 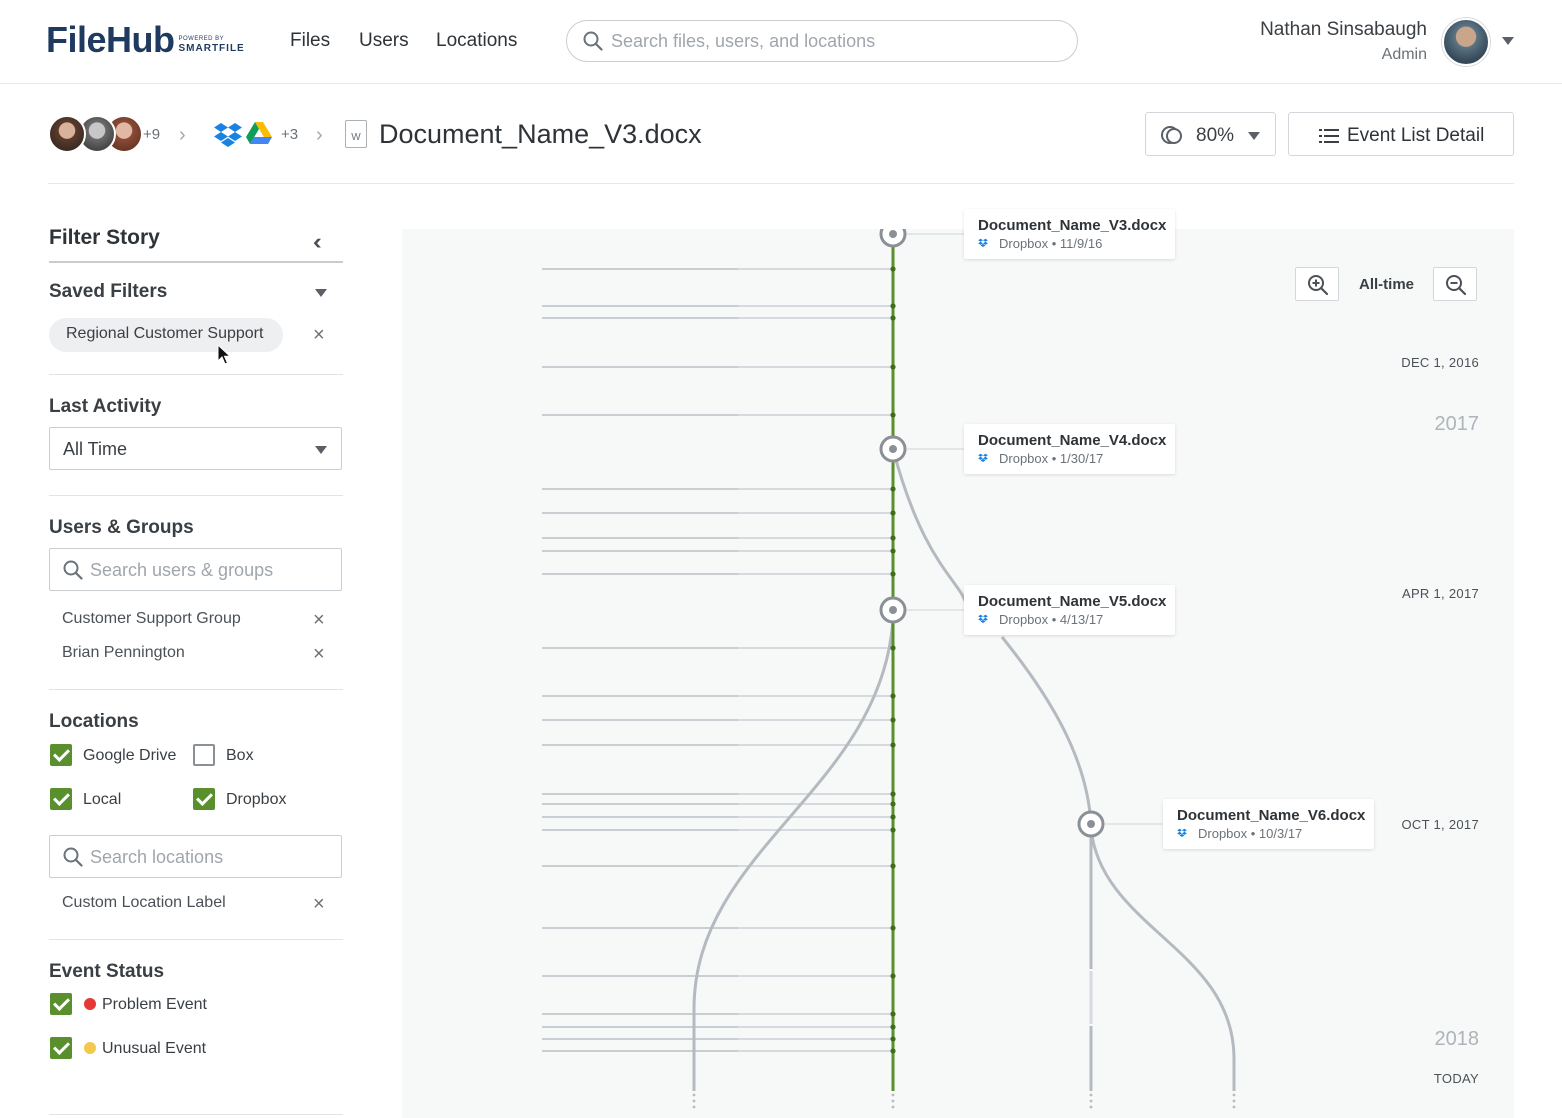 What do you see at coordinates (154, 1048) in the screenshot?
I see `event-status-label: Unusual Event` at bounding box center [154, 1048].